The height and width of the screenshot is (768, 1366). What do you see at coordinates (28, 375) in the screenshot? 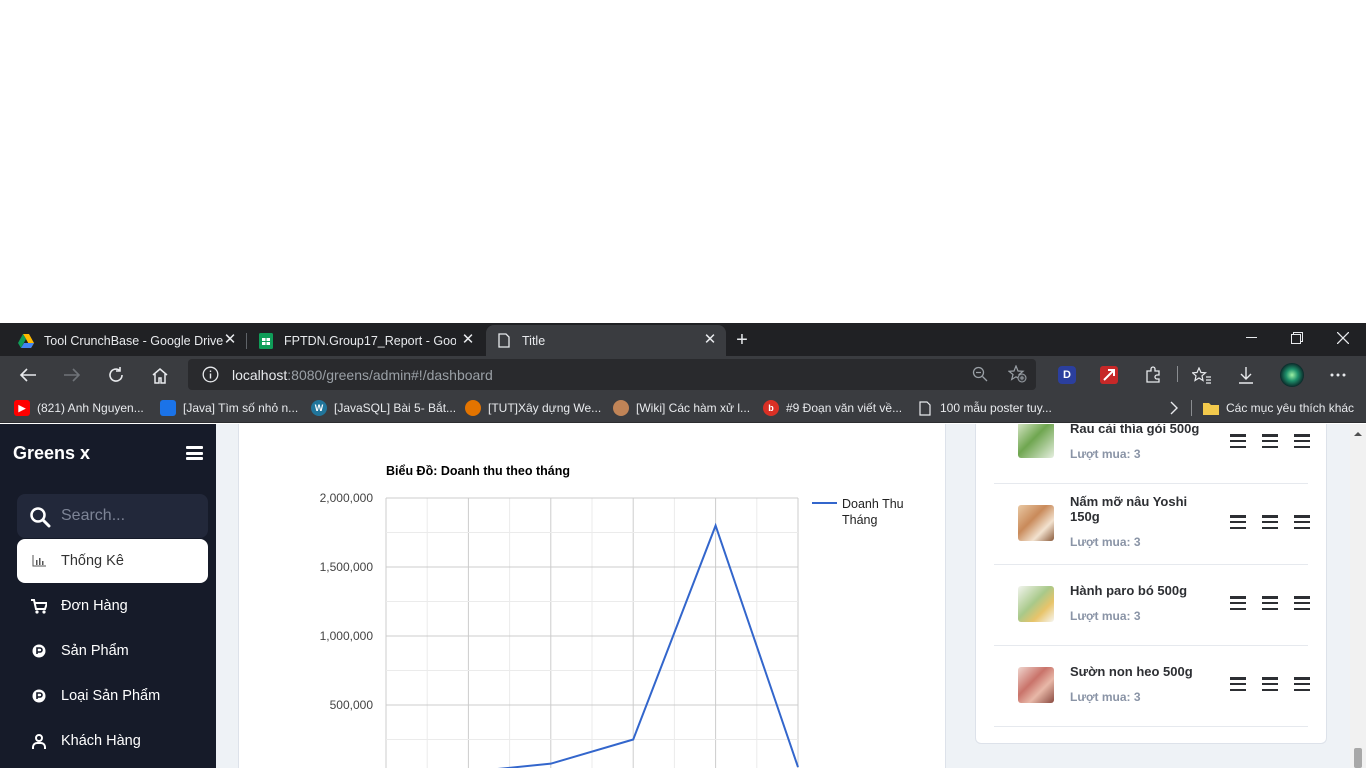
I see `back-icon` at bounding box center [28, 375].